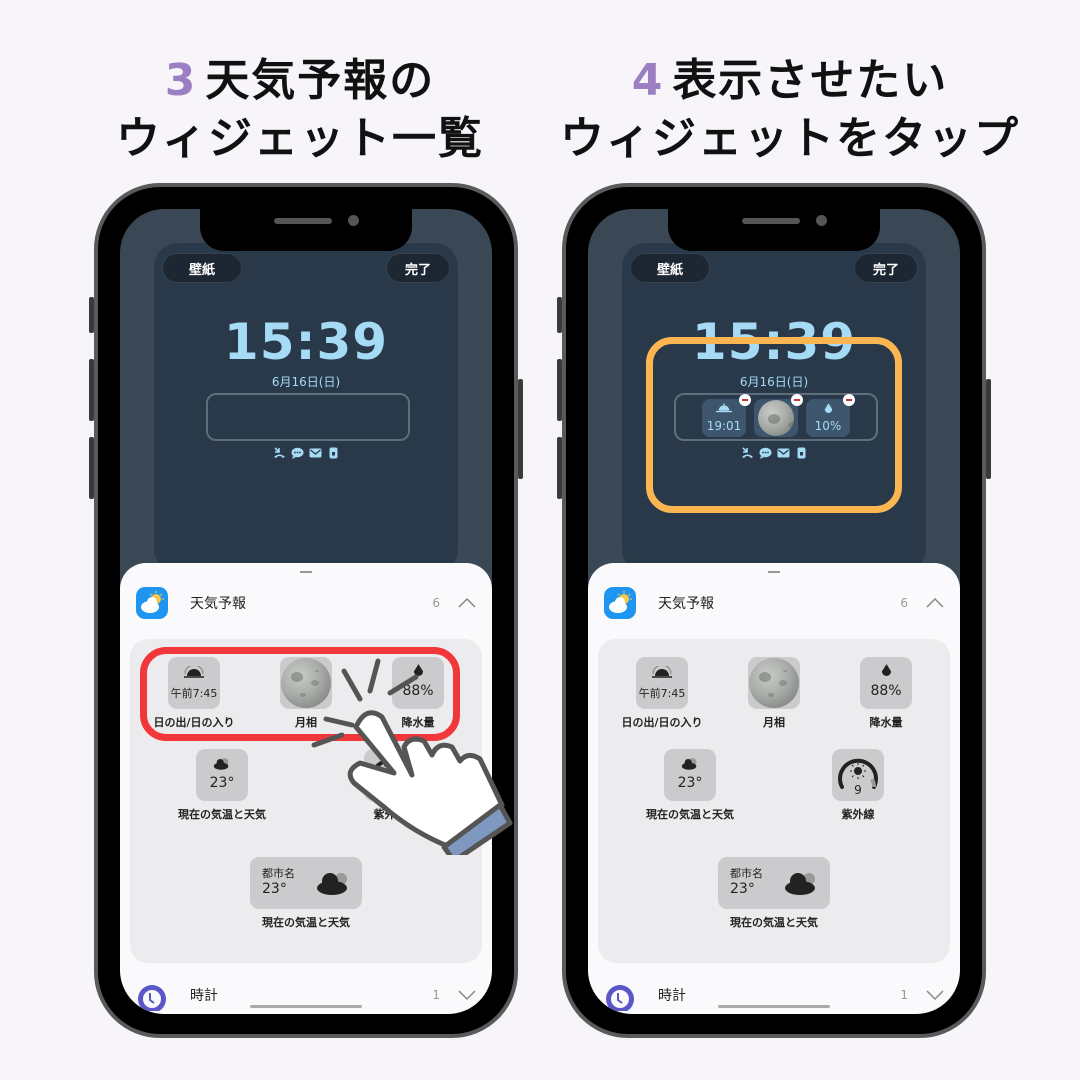 This screenshot has height=1080, width=1080. I want to click on heading-line-1: 表示させたい, so click(810, 80).